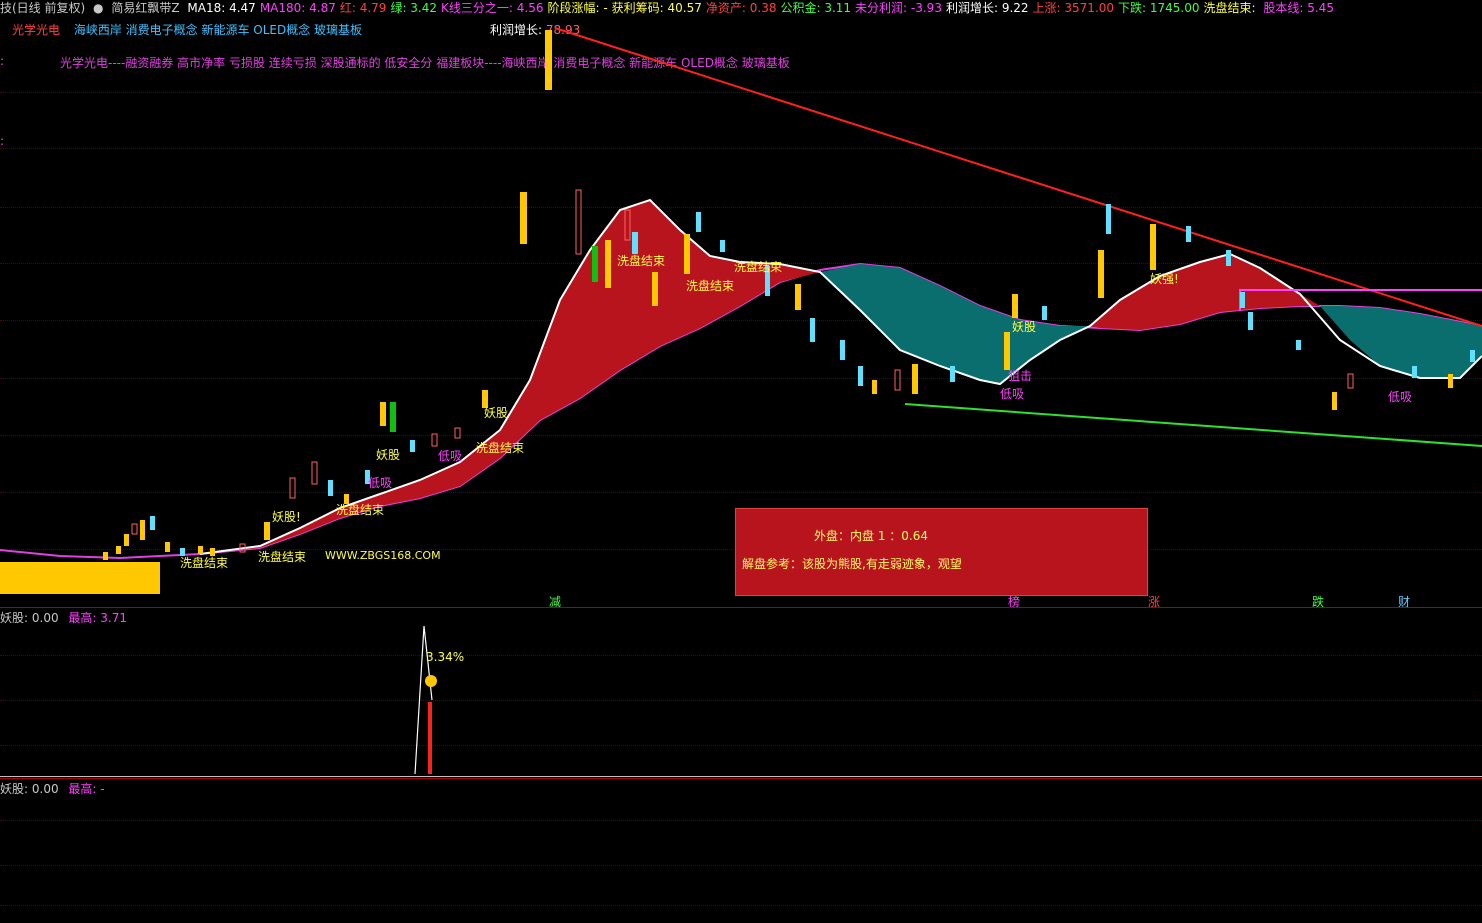 The image size is (1482, 923). Describe the element at coordinates (82, 789) in the screenshot. I see `panel3-max-label: 最高:` at that location.